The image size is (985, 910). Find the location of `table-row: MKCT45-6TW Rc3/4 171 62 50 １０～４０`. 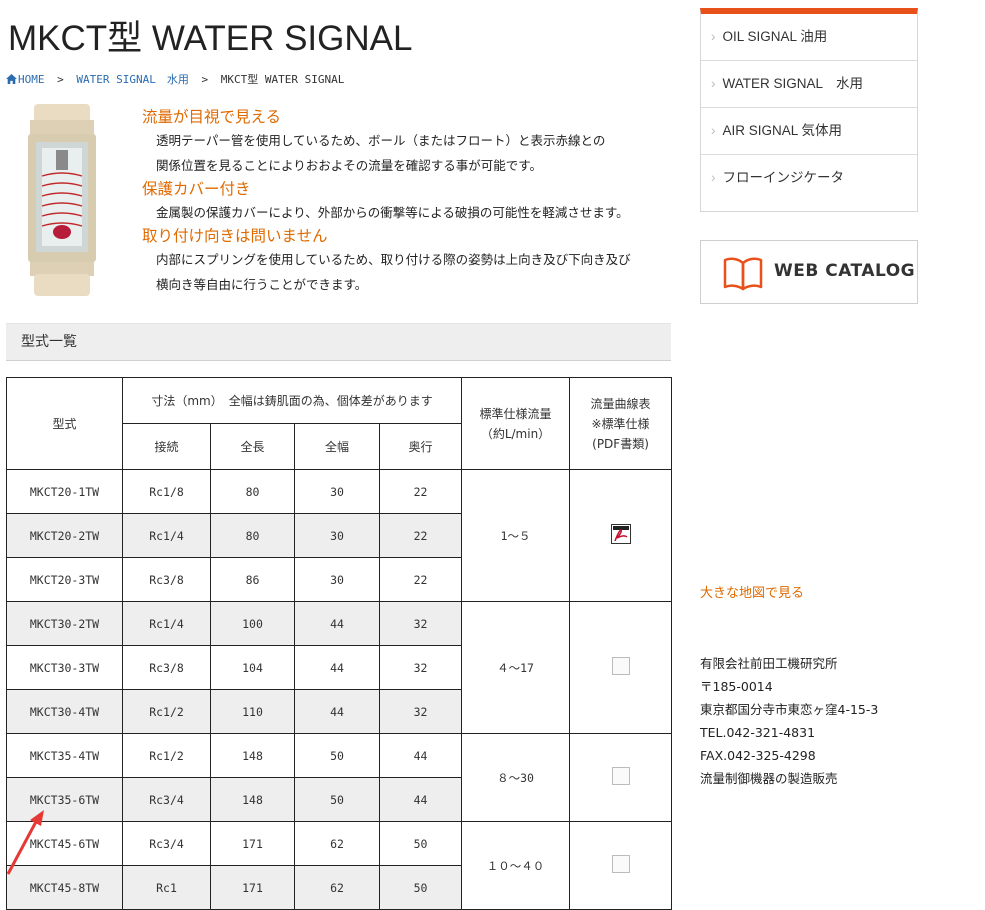

table-row: MKCT45-6TW Rc3/4 171 62 50 １０～４０ is located at coordinates (339, 865).